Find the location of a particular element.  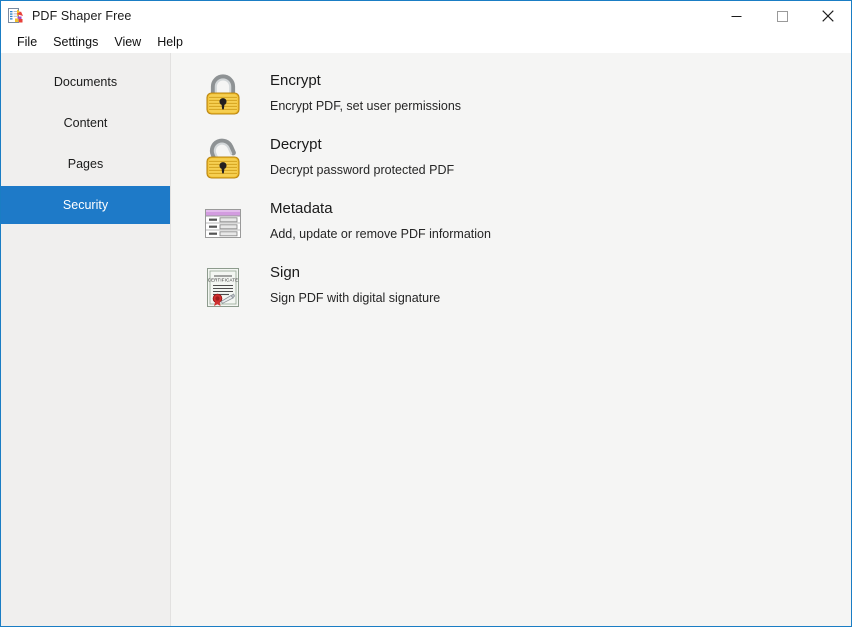

action-encrypt-title: Encrypt is located at coordinates (295, 80).